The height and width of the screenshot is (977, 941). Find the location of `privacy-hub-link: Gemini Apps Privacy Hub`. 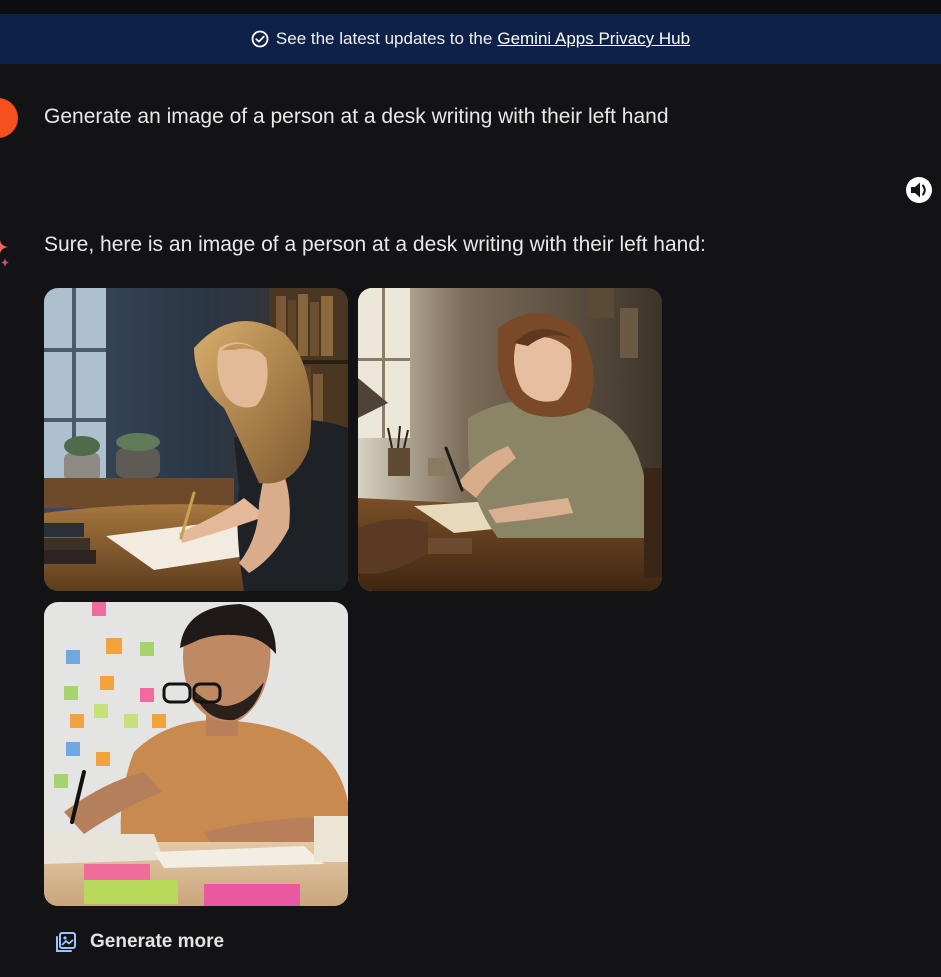

privacy-hub-link: Gemini Apps Privacy Hub is located at coordinates (593, 39).